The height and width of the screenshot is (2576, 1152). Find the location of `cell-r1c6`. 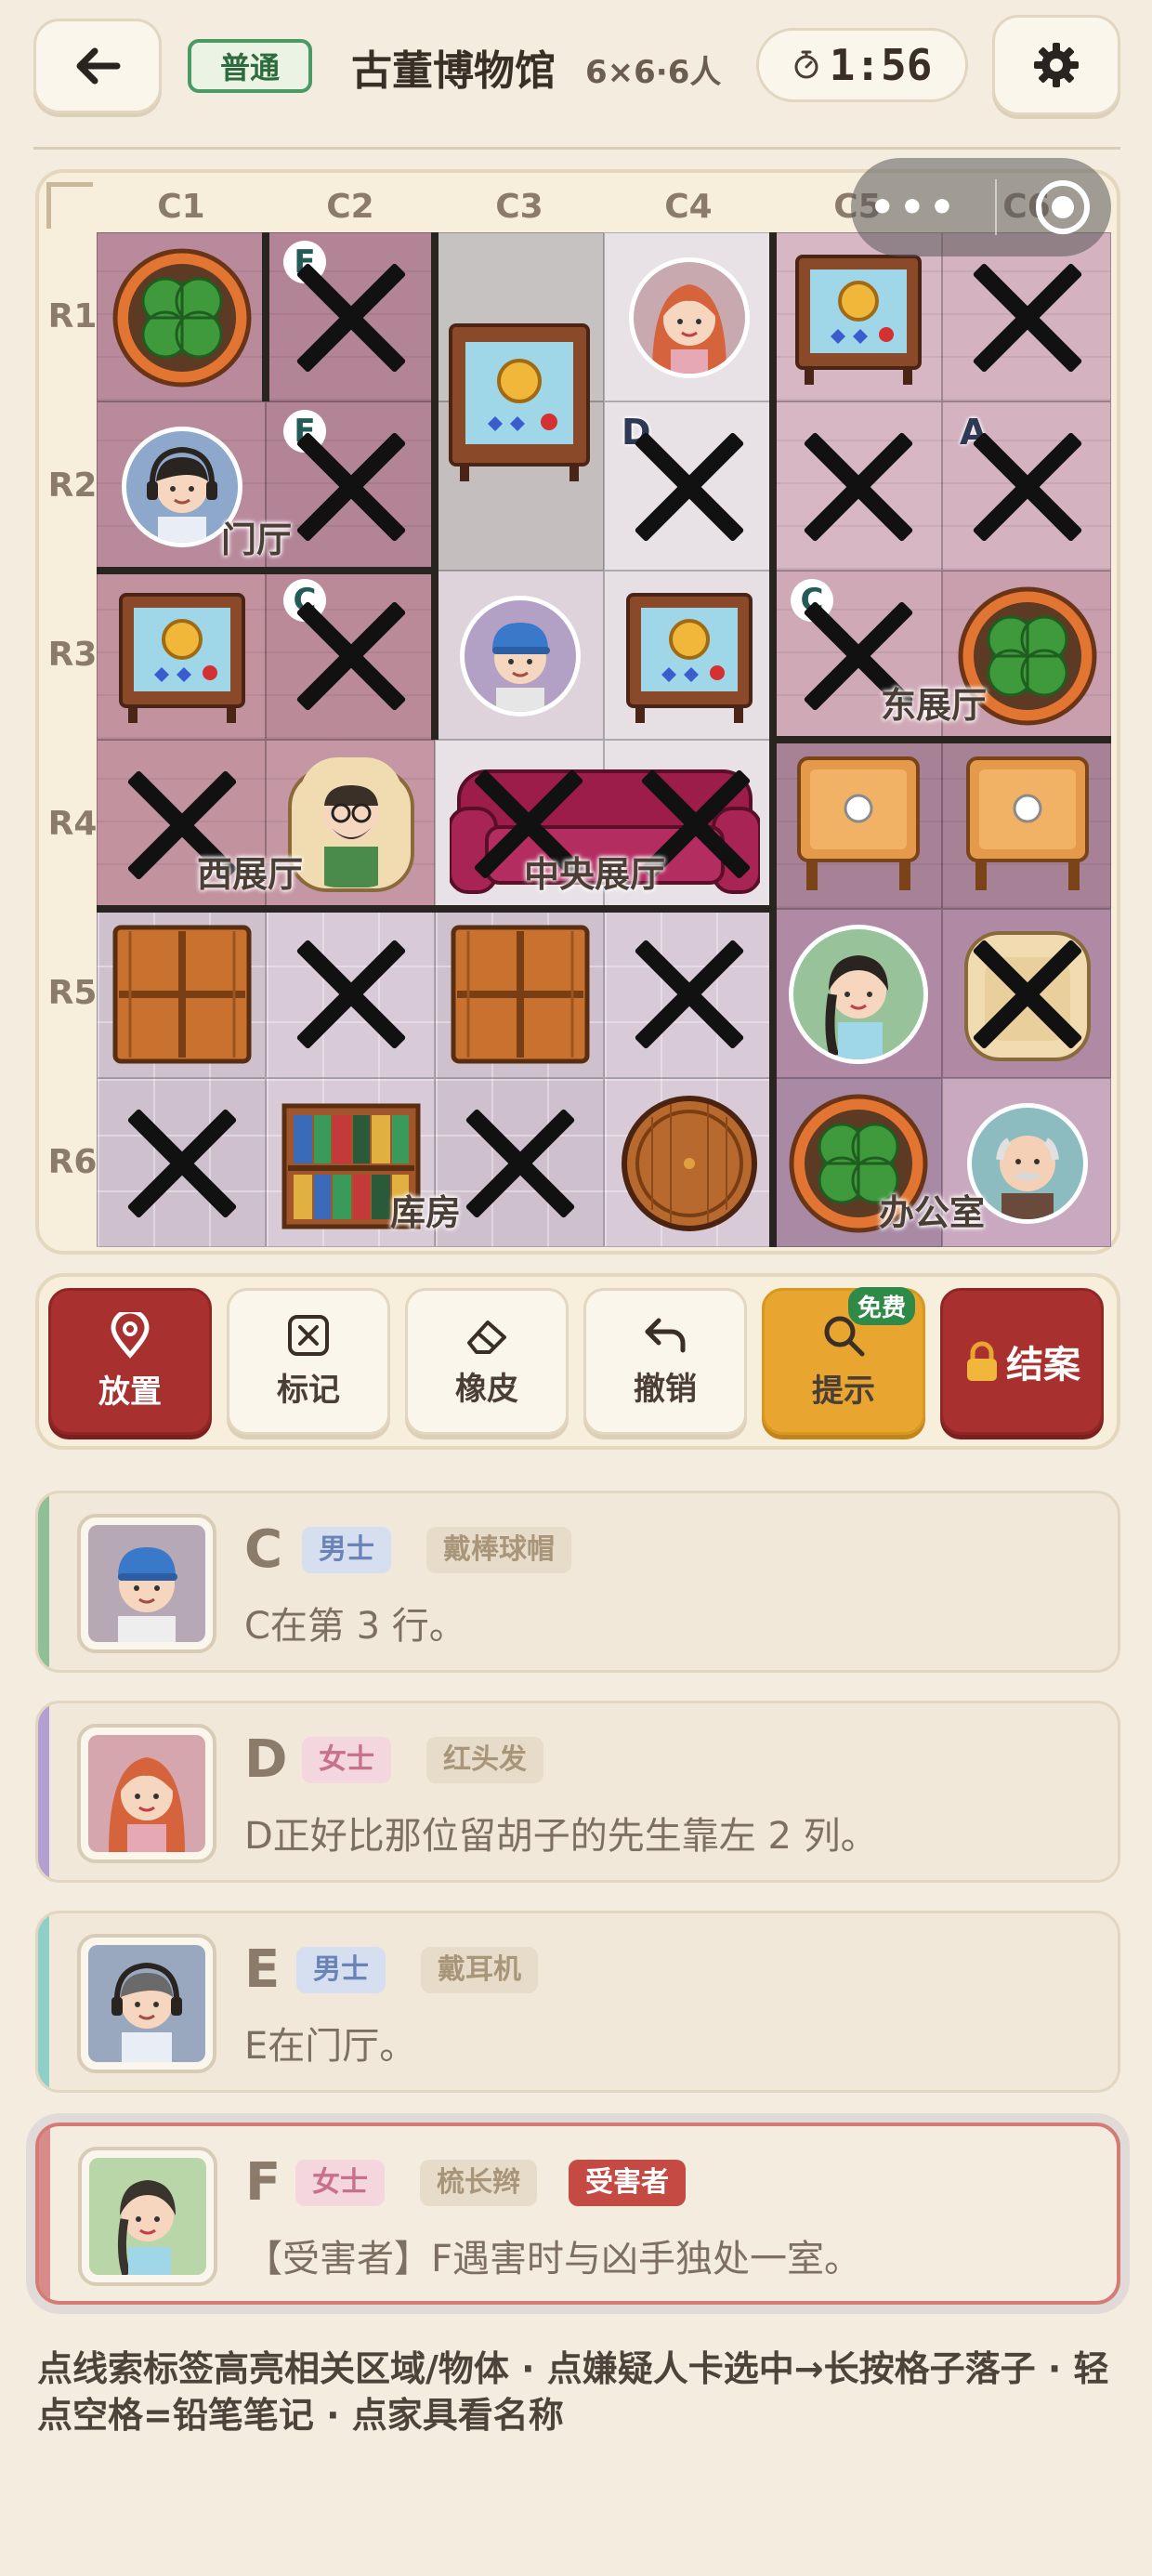

cell-r1c6 is located at coordinates (1026, 316).